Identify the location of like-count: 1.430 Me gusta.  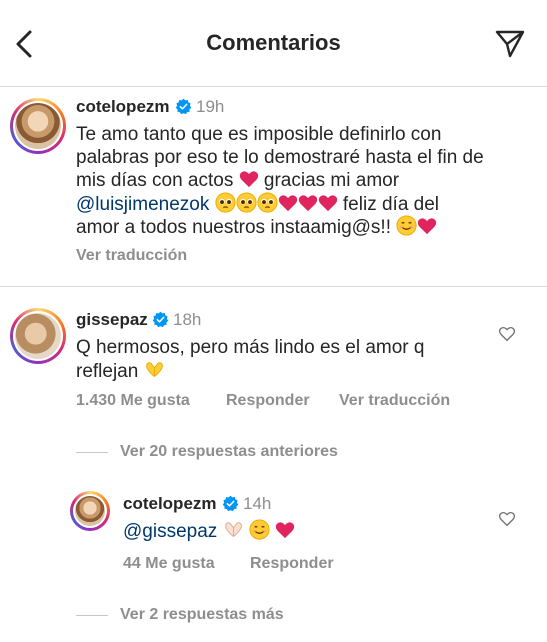
(133, 401).